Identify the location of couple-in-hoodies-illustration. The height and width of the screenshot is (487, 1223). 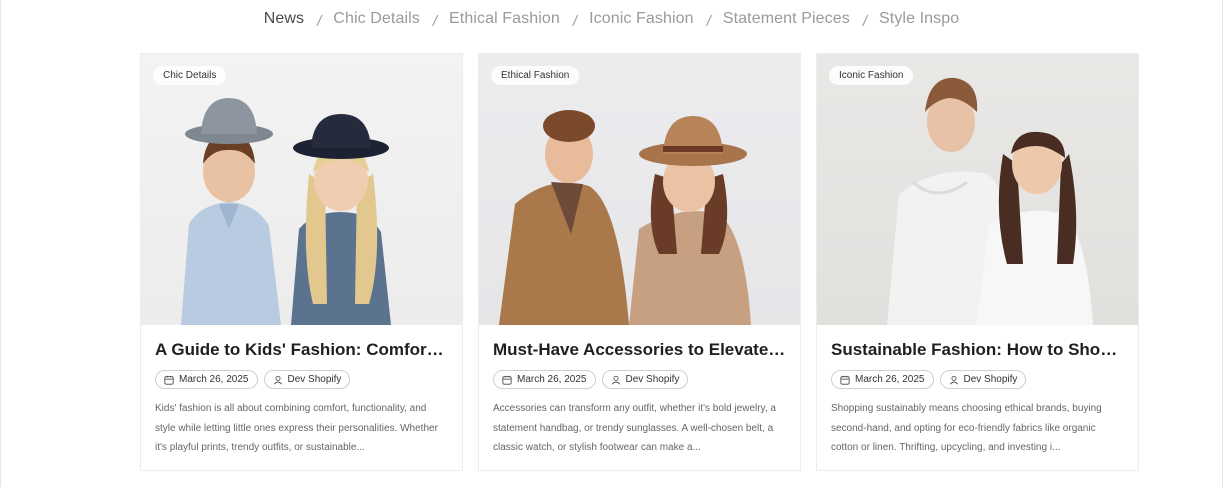
(990, 201).